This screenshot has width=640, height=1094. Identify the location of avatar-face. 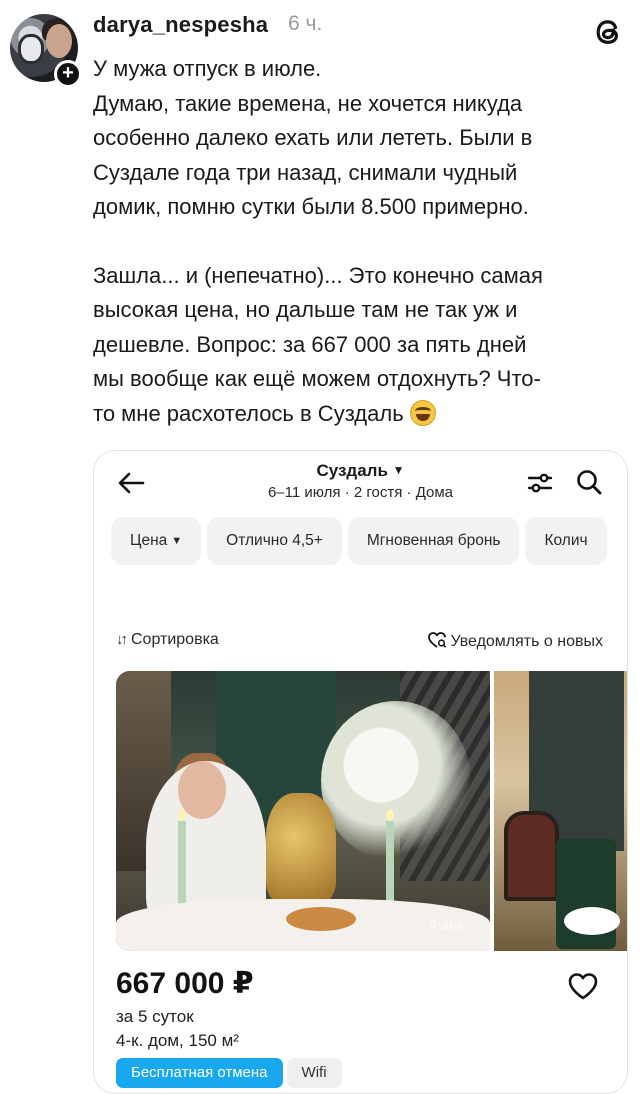
(59, 41).